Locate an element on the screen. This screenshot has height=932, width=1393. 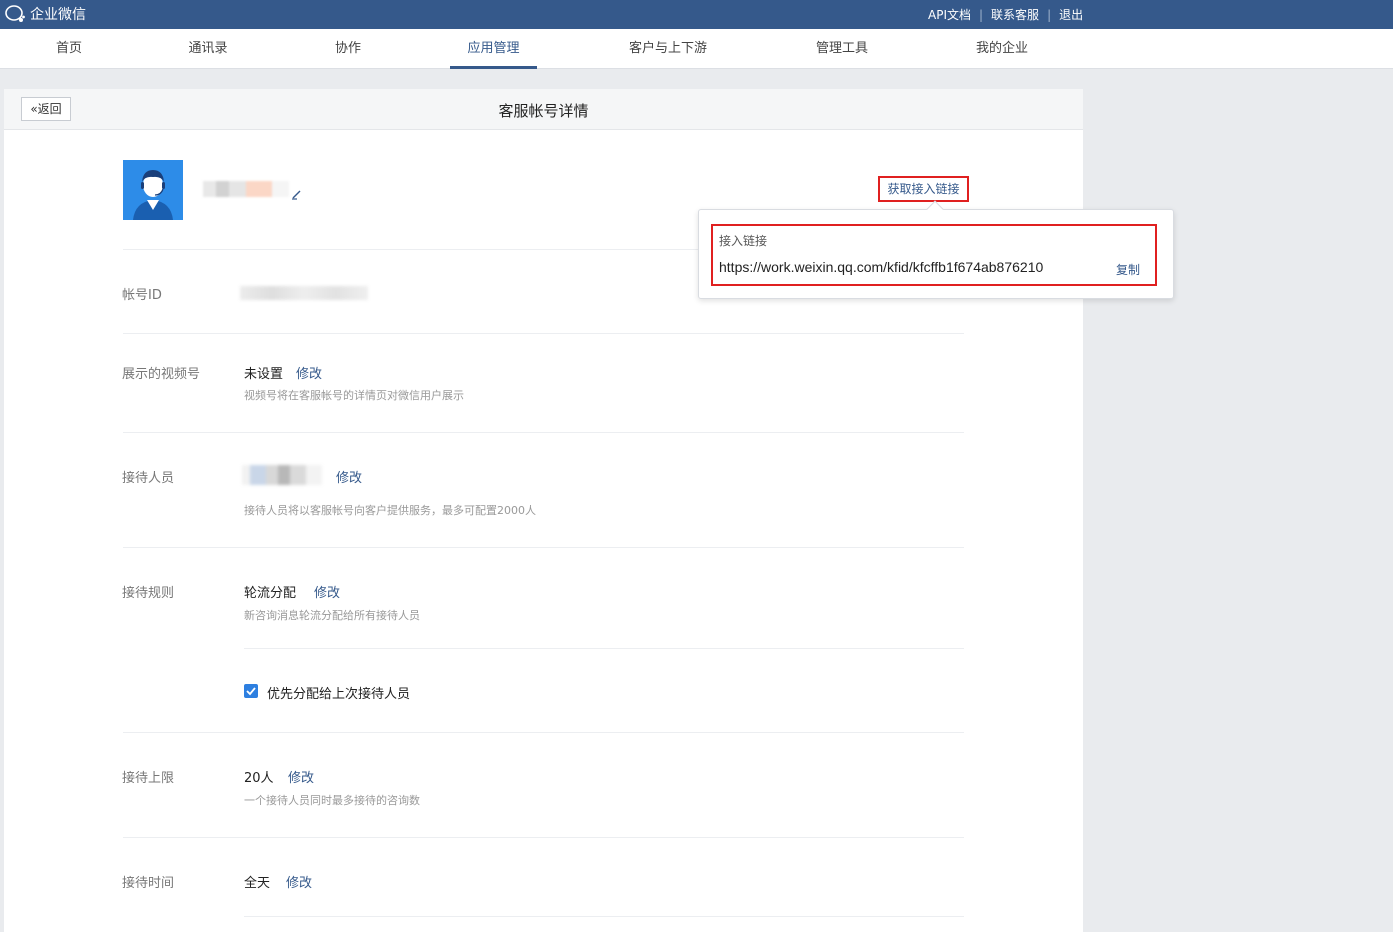
page-title: 客服帐号详情 is located at coordinates (543, 111).